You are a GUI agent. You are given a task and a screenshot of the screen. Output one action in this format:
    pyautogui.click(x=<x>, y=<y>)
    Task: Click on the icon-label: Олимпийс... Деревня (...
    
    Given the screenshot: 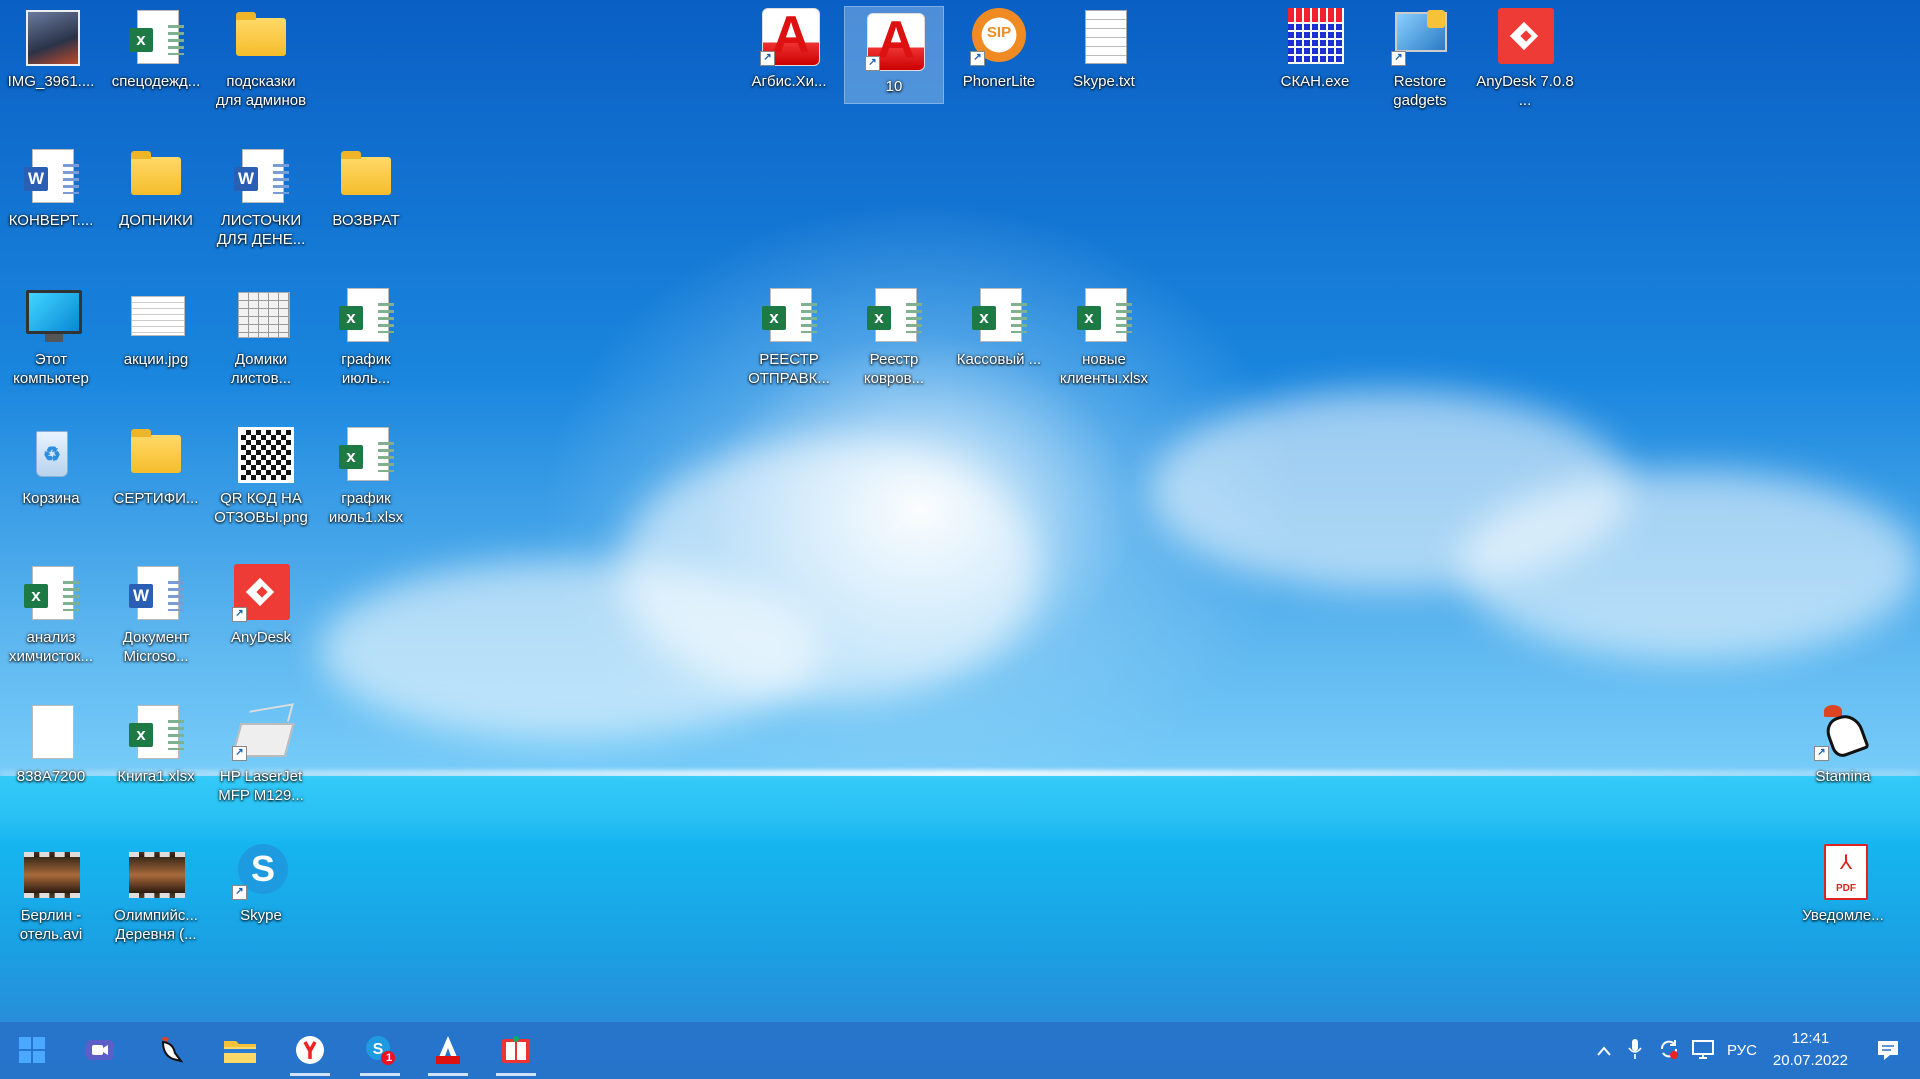 What is the action you would take?
    pyautogui.click(x=156, y=925)
    